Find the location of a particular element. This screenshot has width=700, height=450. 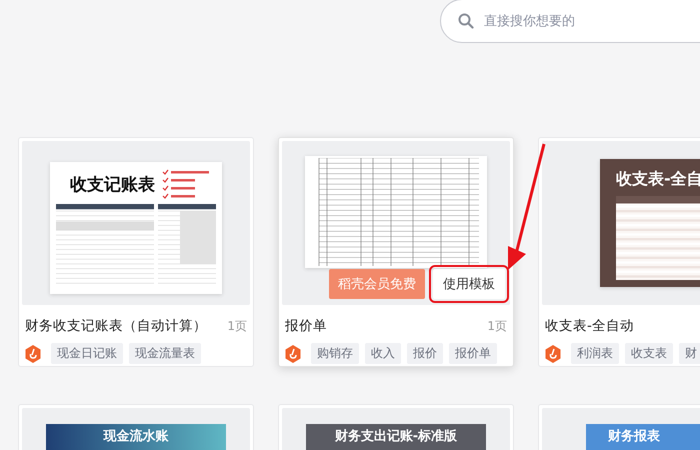

checklist-icon is located at coordinates (187, 184).